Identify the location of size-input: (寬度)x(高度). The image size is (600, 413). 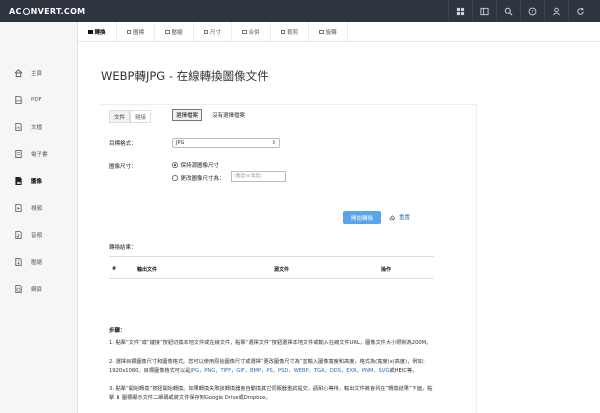
(258, 176).